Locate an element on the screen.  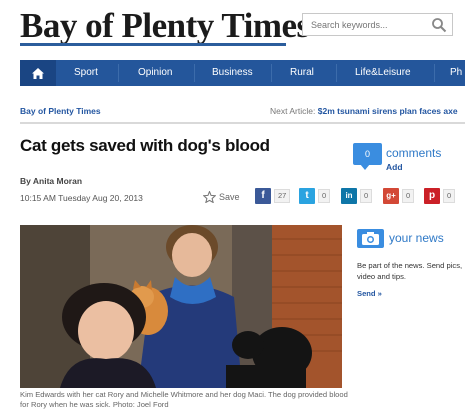
share-pinterest: p 0 is located at coordinates (440, 196).